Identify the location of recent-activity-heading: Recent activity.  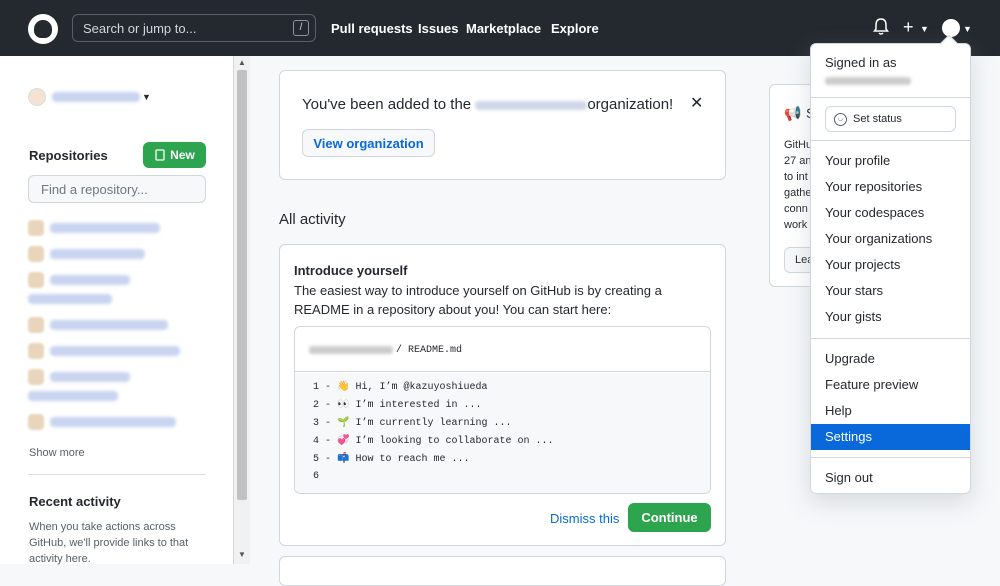
(75, 501).